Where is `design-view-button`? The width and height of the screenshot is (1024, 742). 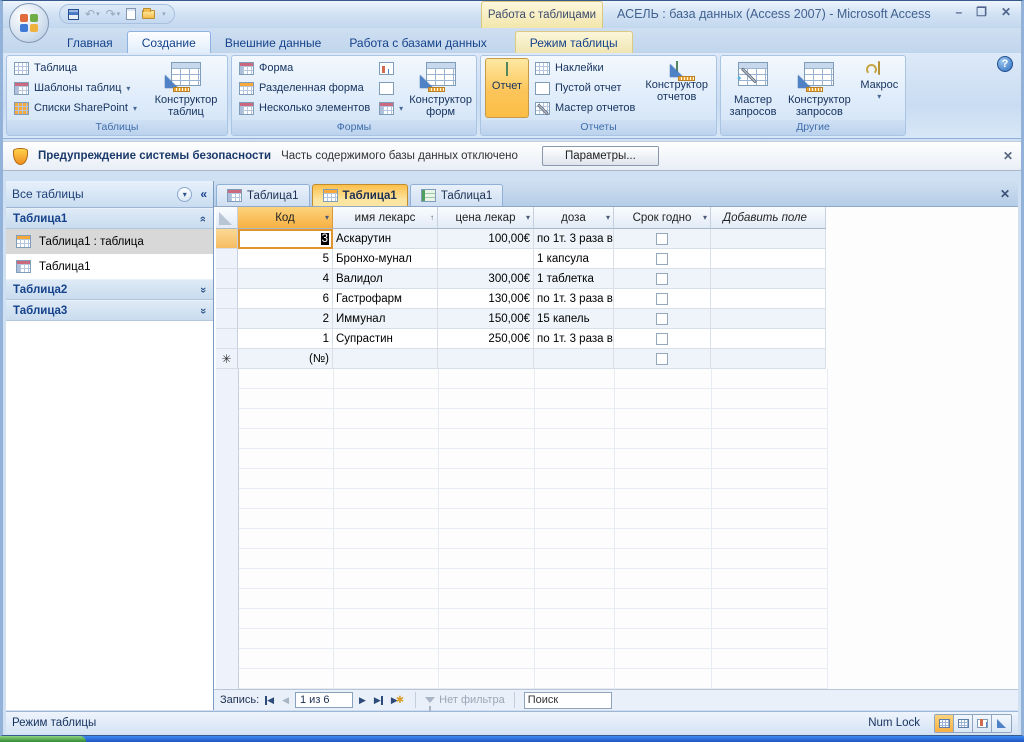
design-view-button is located at coordinates (1001, 723).